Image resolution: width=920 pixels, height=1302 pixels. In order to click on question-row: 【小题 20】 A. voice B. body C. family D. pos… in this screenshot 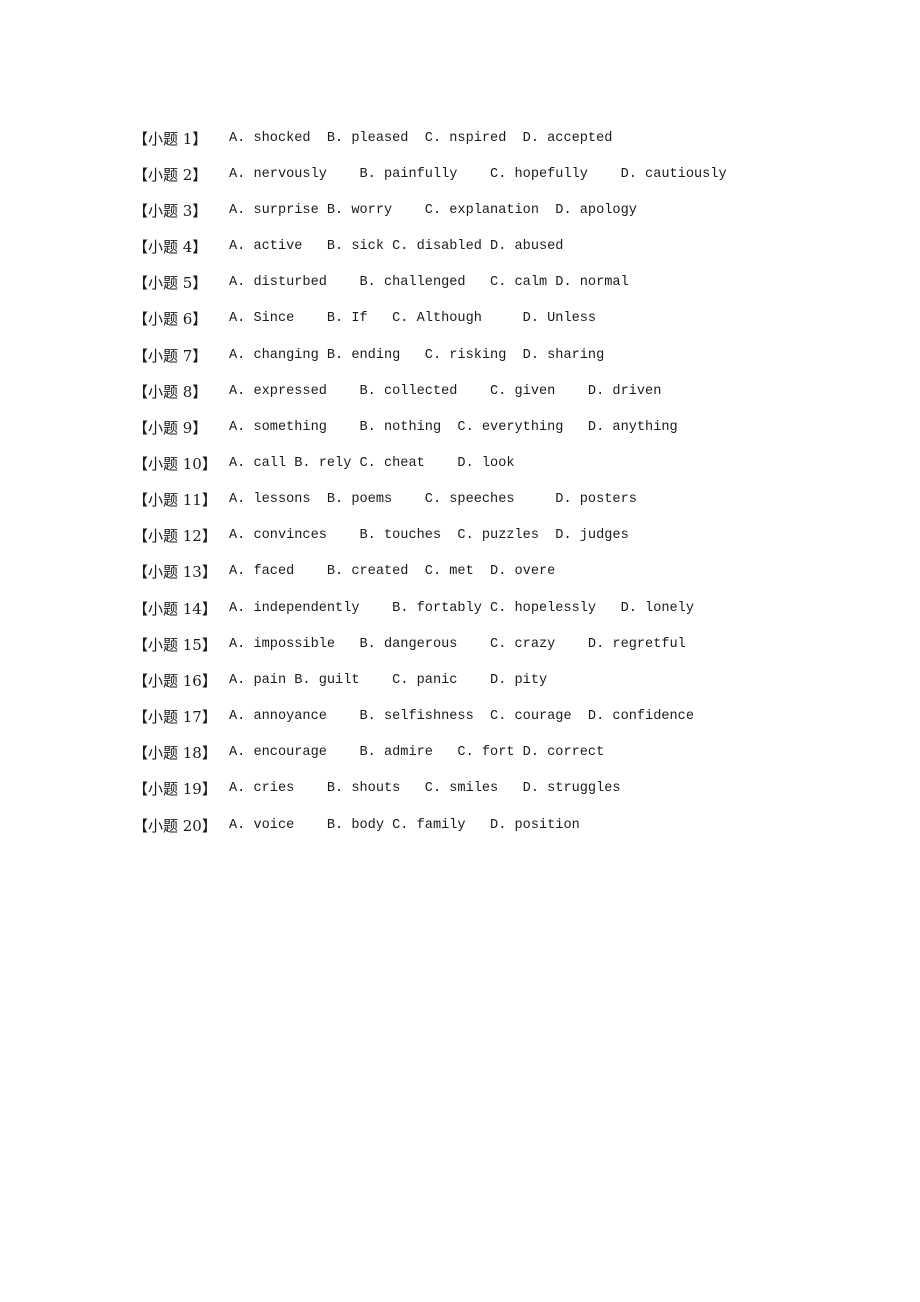, I will do `click(430, 825)`.